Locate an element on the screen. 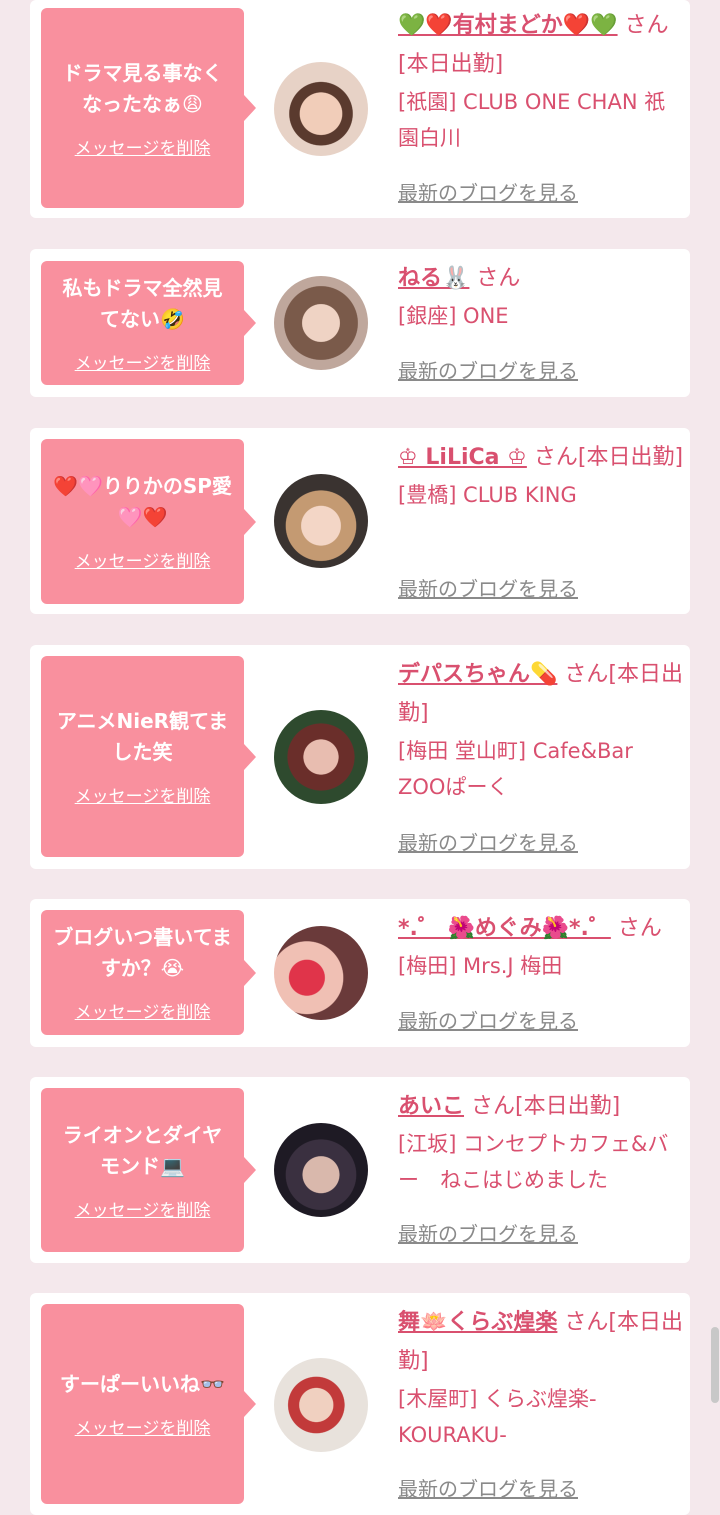 This screenshot has width=720, height=1515. host-info: ♔ LiLiCa ♔ さん[本日出勤] [豊橋] CLUB KING is located at coordinates (541, 475).